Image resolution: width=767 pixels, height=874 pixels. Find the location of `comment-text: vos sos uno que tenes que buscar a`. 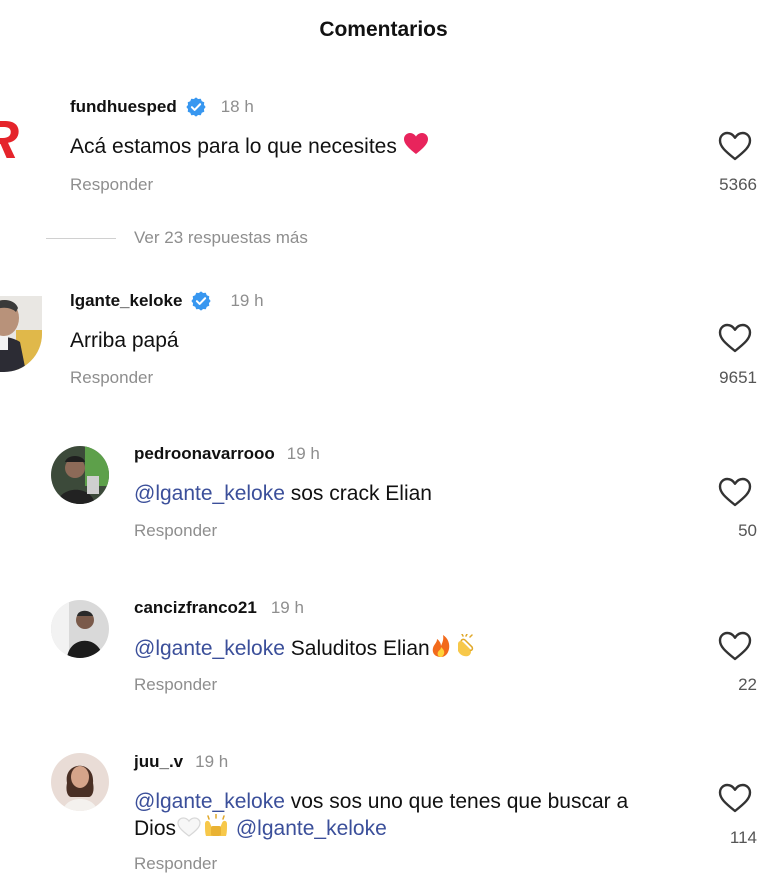

comment-text: vos sos uno que tenes que buscar a is located at coordinates (456, 801).